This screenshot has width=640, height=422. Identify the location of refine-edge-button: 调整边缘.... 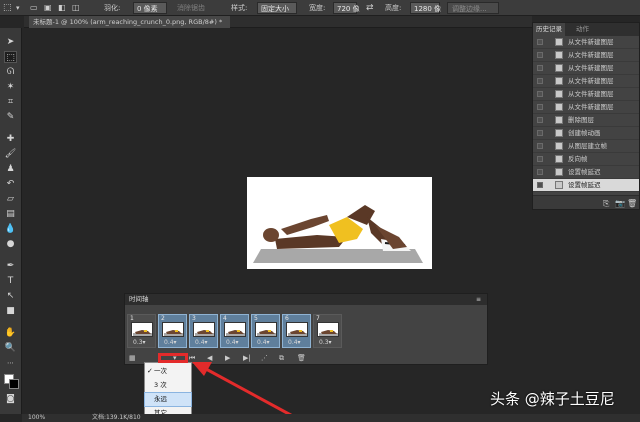
(473, 8).